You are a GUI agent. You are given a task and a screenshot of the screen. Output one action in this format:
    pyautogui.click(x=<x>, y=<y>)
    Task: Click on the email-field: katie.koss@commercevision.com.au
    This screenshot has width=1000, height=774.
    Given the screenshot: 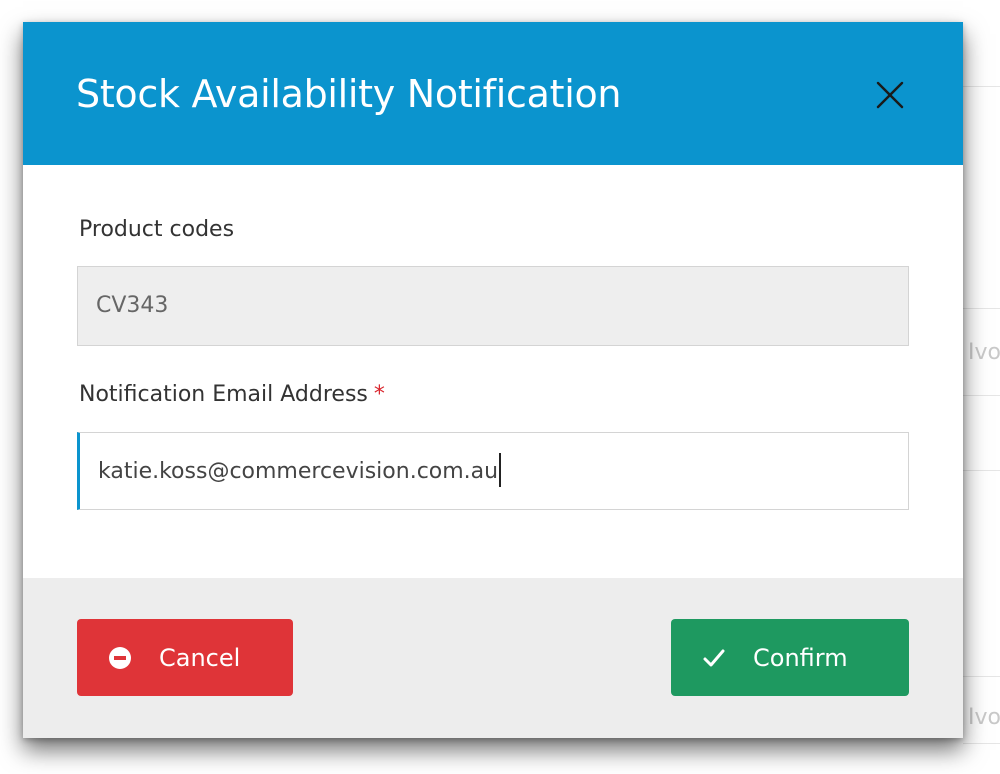 What is the action you would take?
    pyautogui.click(x=493, y=471)
    